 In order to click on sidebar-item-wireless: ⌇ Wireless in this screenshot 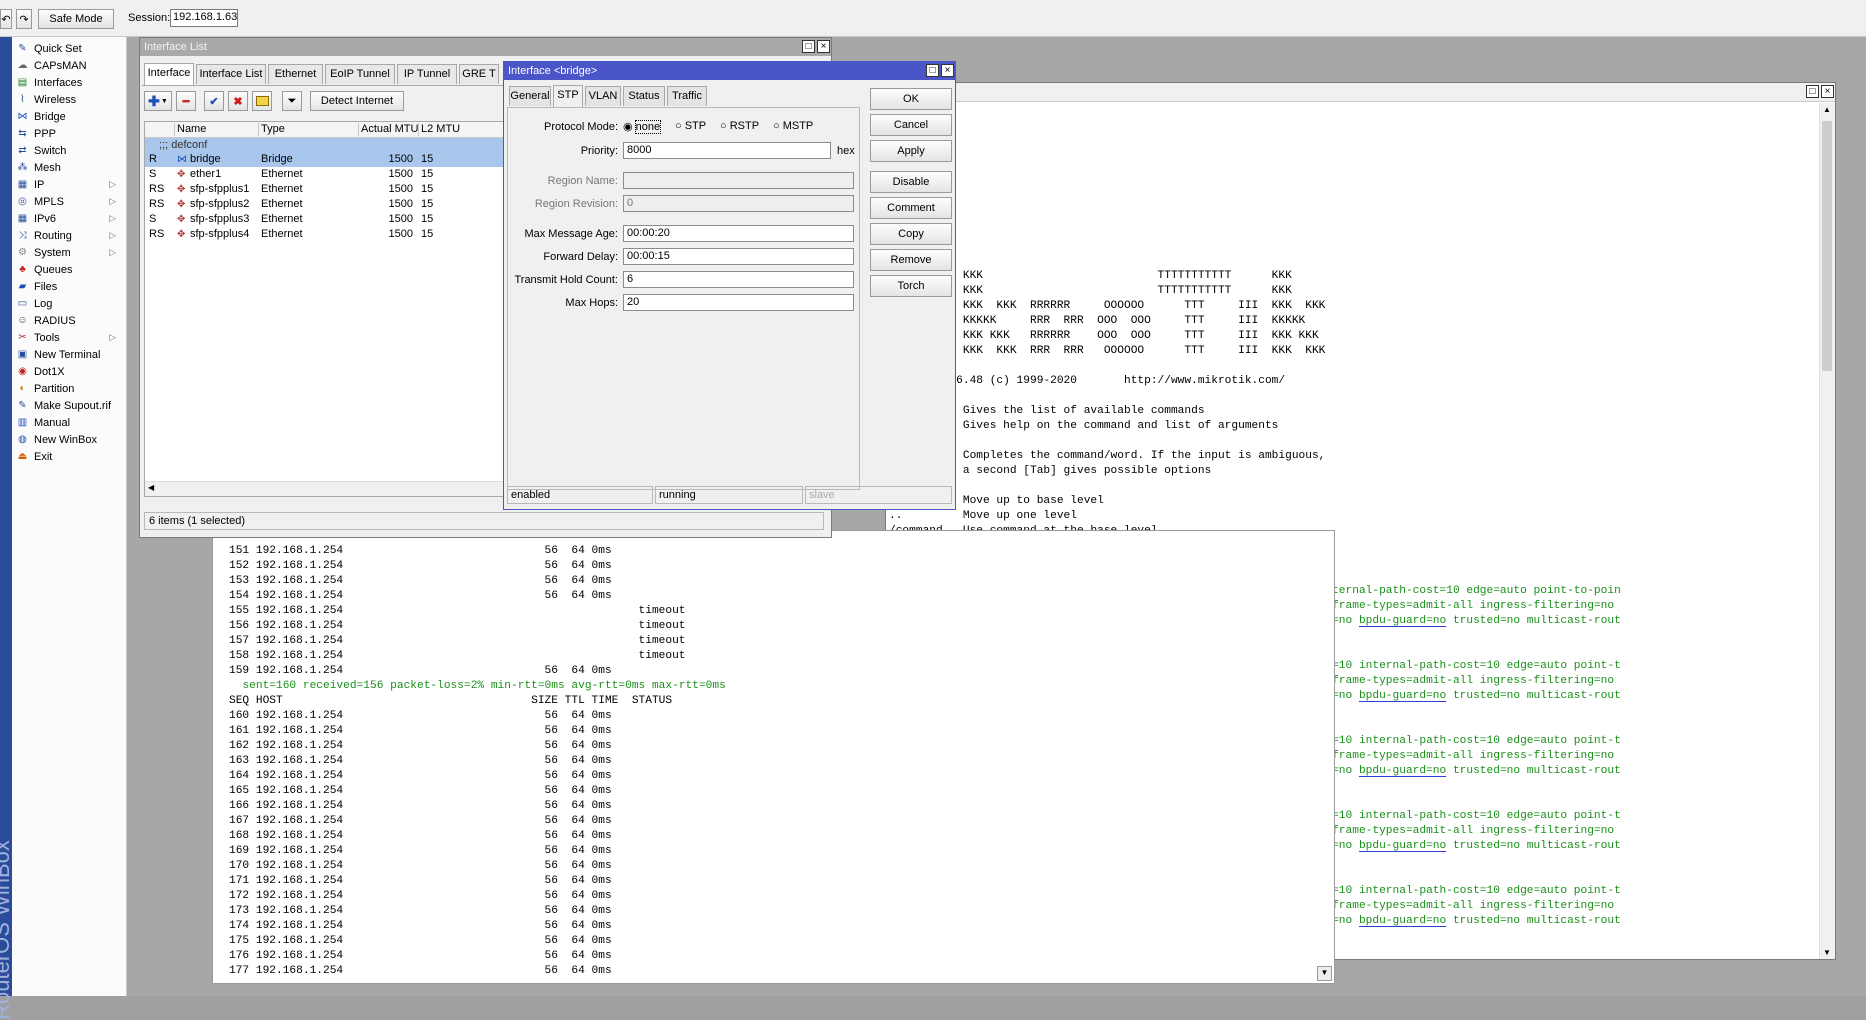, I will do `click(69, 99)`.